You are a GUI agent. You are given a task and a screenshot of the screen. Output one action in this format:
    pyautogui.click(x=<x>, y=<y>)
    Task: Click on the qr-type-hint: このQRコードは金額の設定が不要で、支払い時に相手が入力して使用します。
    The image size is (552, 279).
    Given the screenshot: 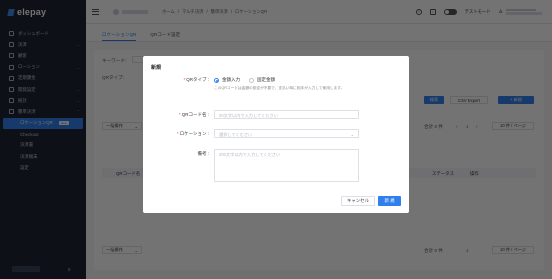 What is the action you would take?
    pyautogui.click(x=279, y=88)
    